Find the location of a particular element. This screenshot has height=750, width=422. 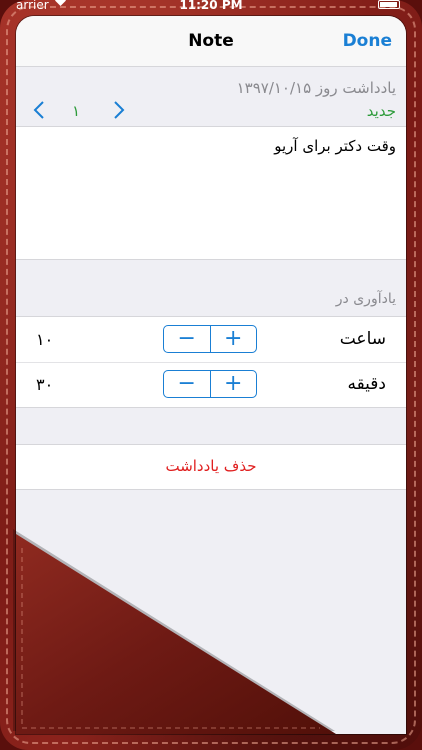

note-date-label: یادداشت روز ۱۳۹۷/۱۰/۱۵ is located at coordinates (316, 88).